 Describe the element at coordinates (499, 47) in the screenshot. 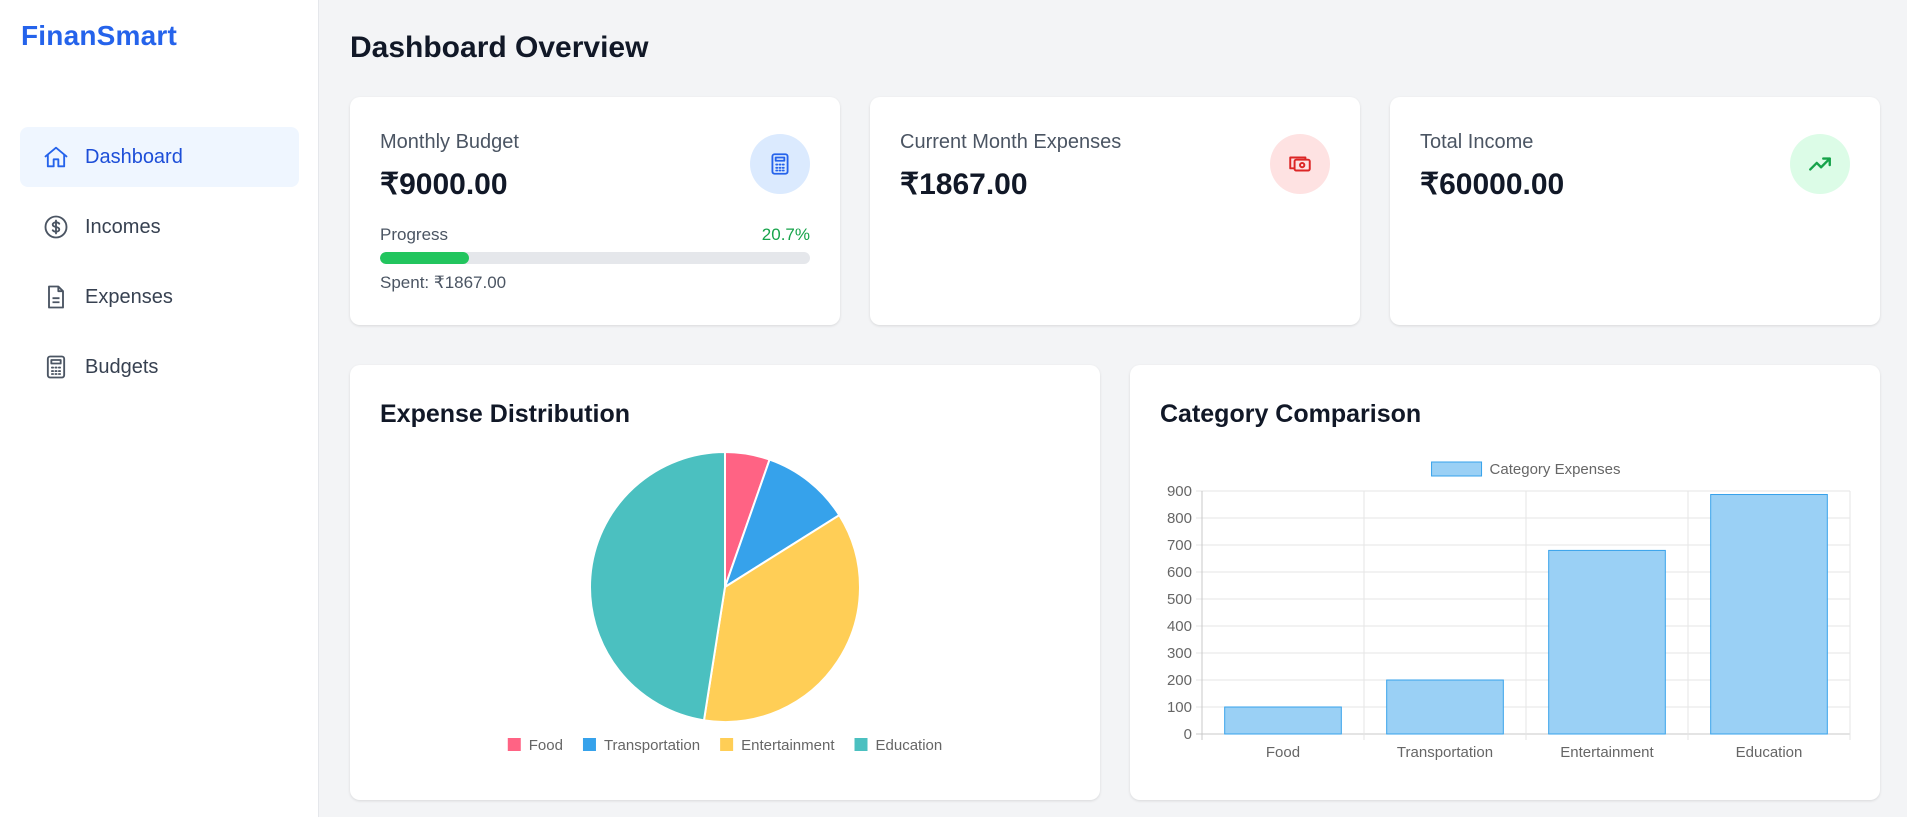

I see `page-title: Dashboard Overview` at that location.